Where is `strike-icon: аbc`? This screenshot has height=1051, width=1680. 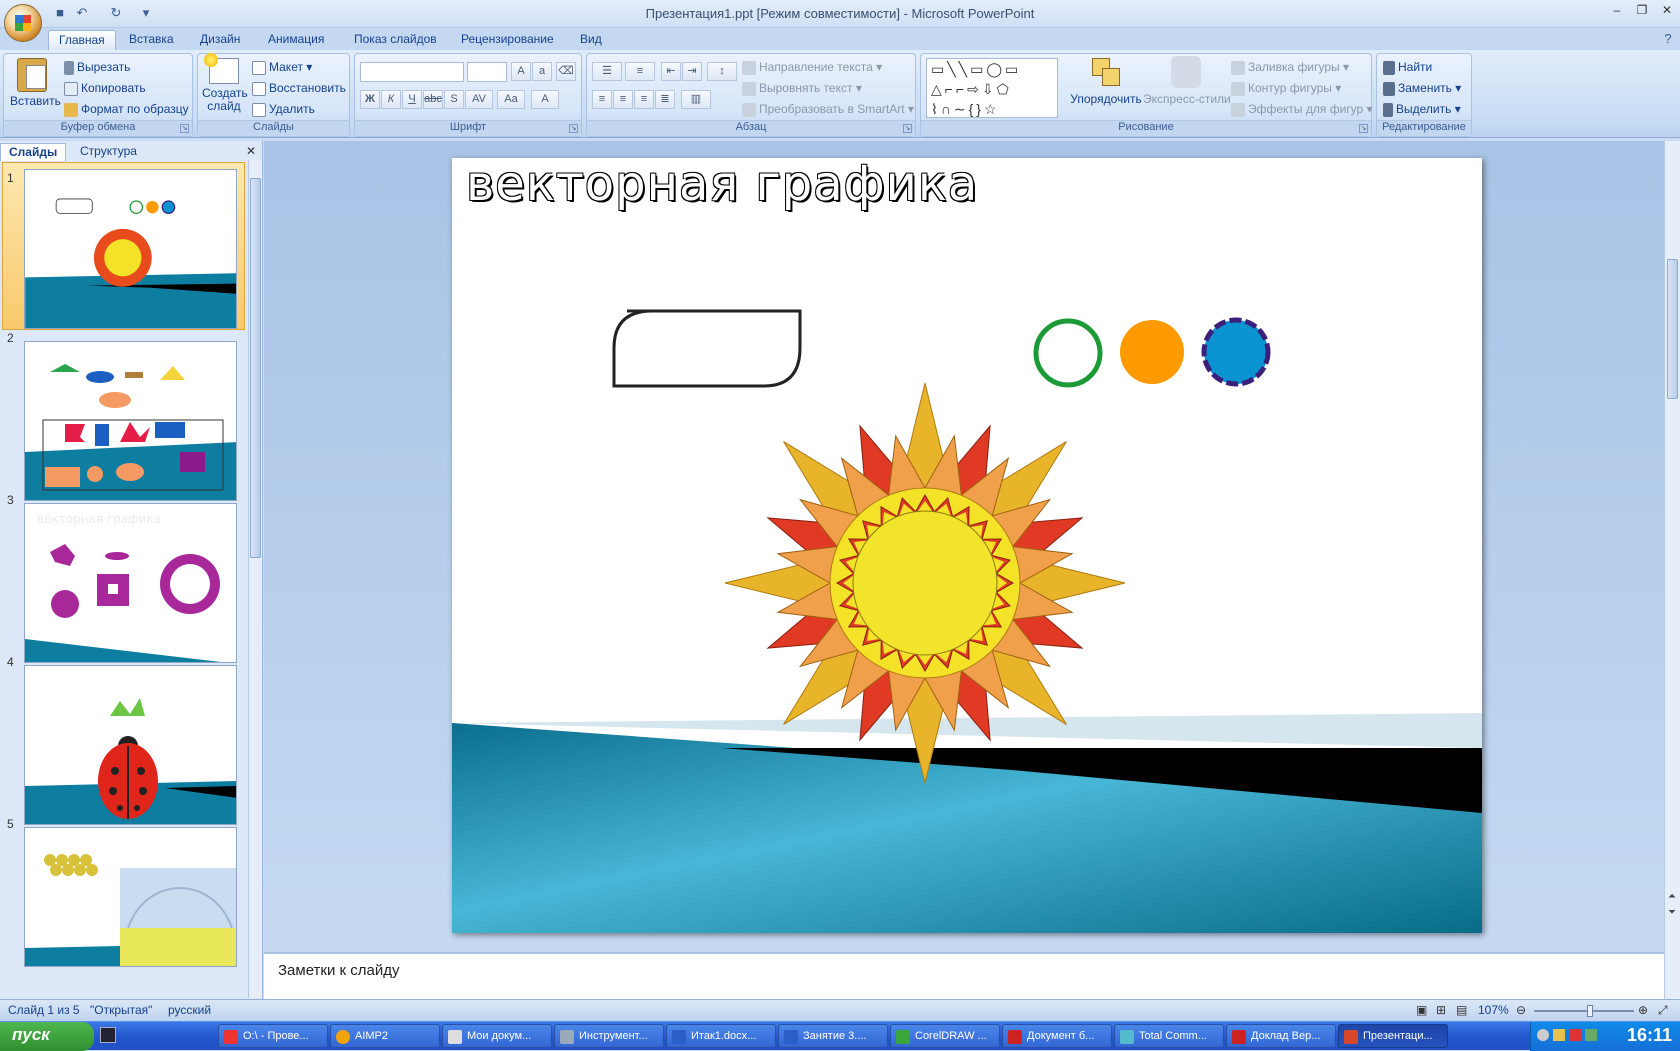 strike-icon: аbc is located at coordinates (433, 99).